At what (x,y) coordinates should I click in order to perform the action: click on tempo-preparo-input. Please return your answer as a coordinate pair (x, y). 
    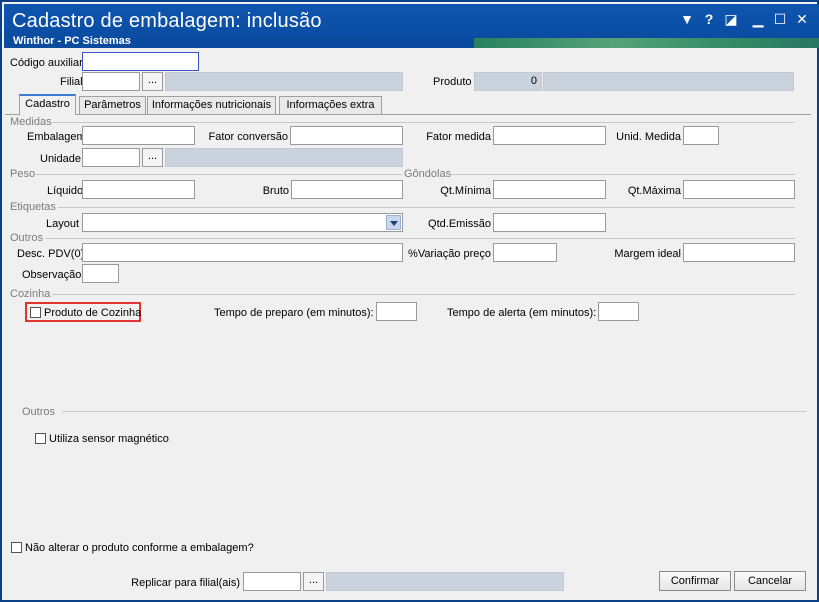
    Looking at the image, I should click on (396, 311).